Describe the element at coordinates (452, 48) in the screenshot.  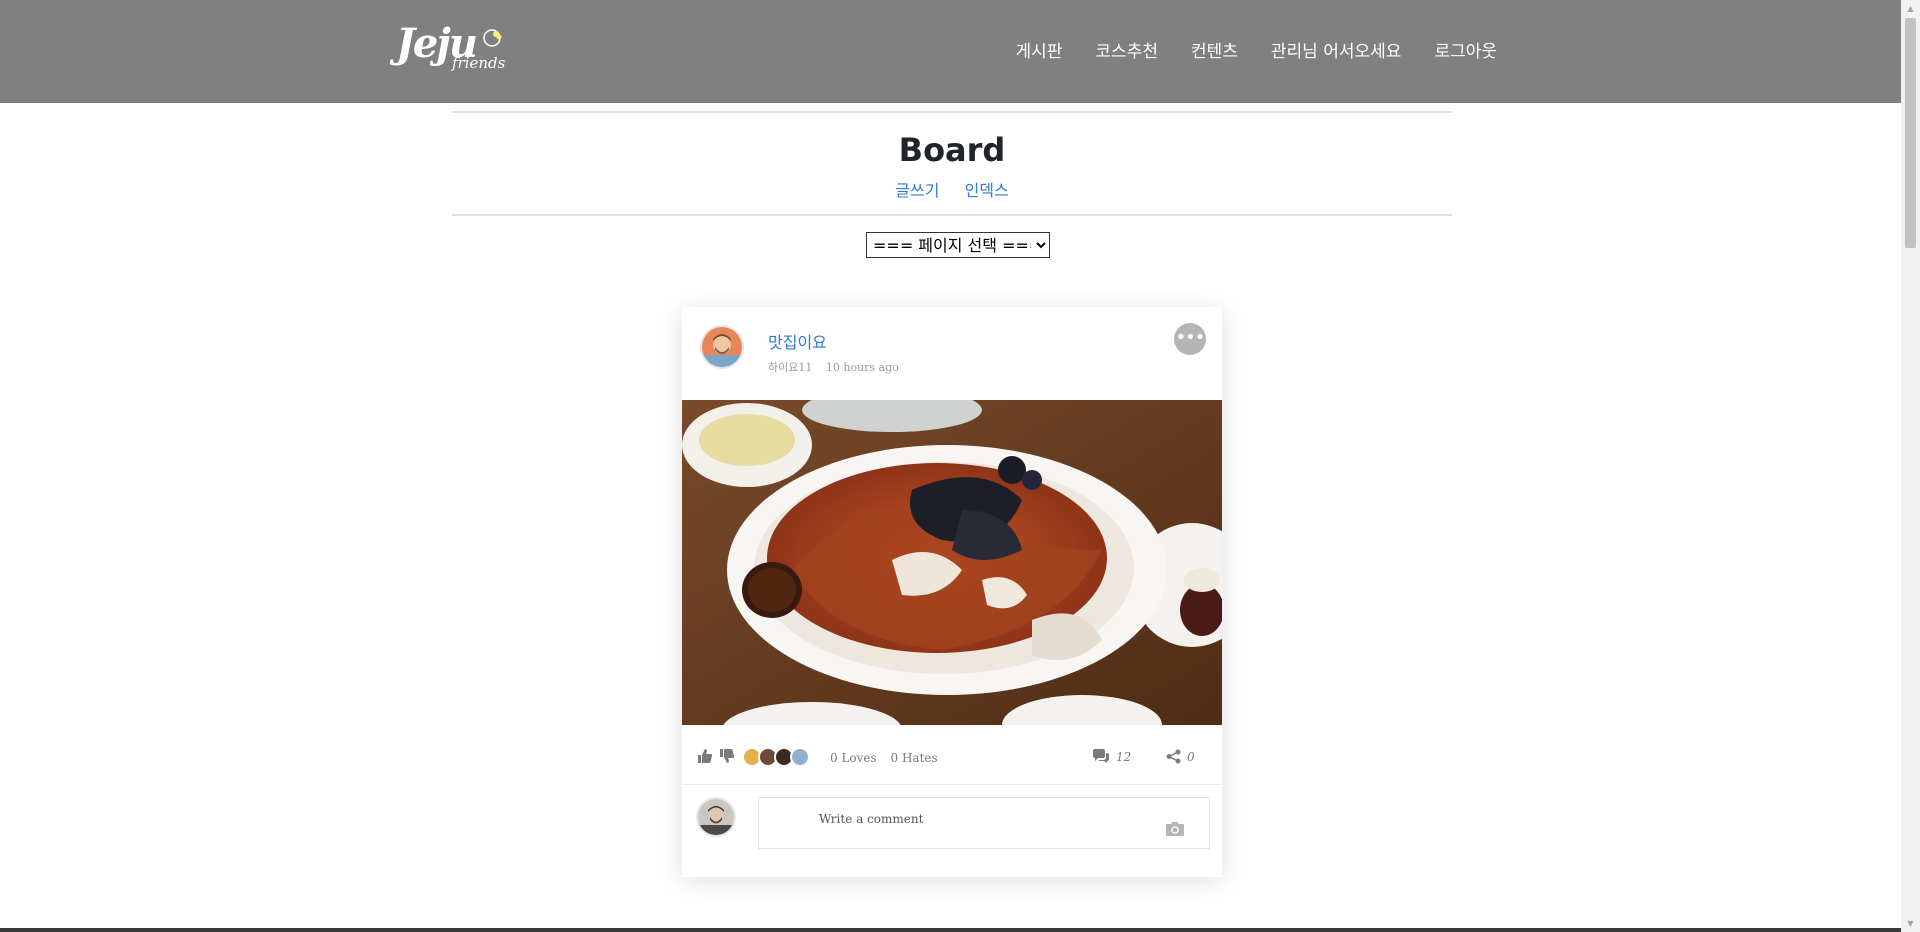
I see `site-logo: Jeju friends` at that location.